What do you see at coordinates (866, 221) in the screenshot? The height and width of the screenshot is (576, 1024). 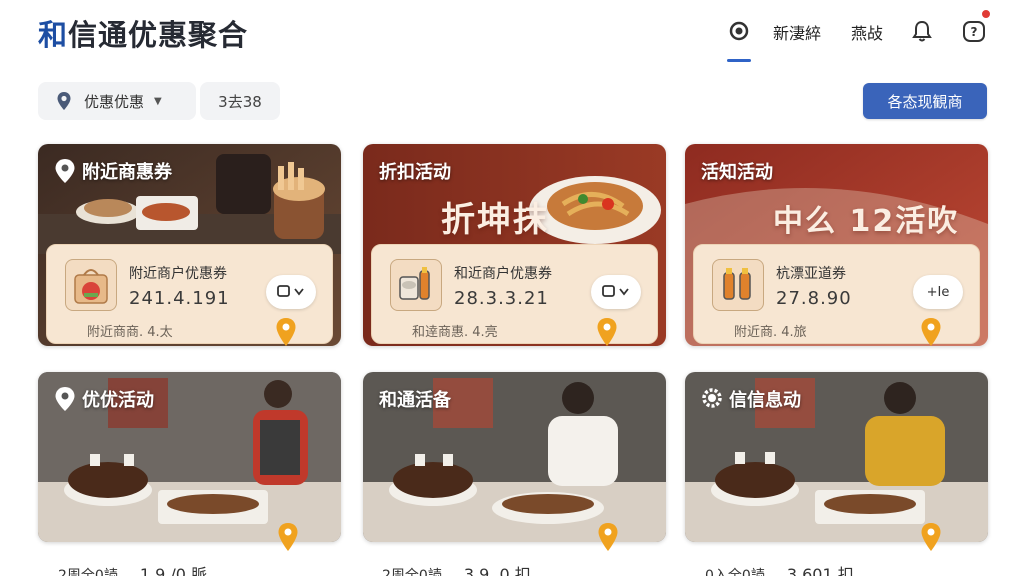 I see `banner-text: 中么 12活吹` at bounding box center [866, 221].